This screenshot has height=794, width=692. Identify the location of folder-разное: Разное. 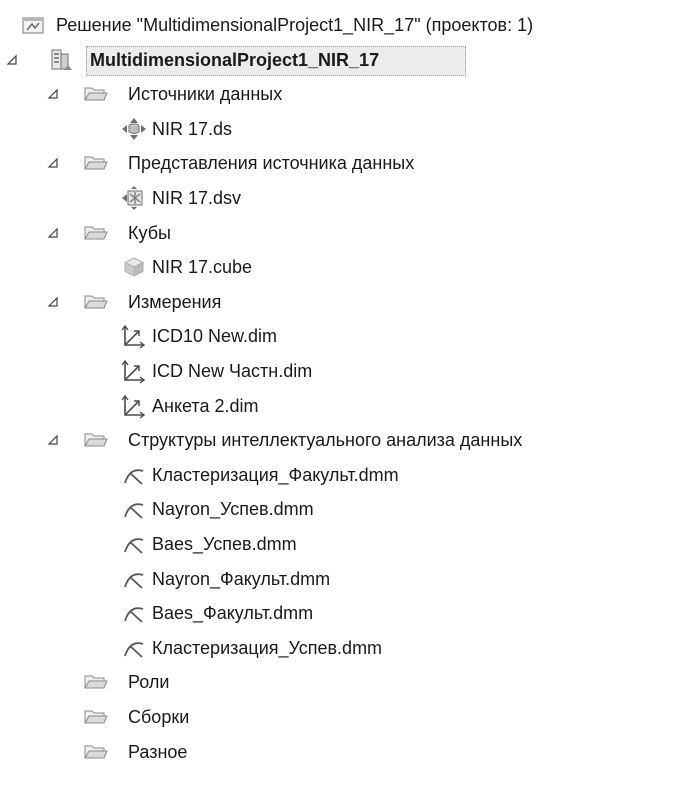
(346, 752).